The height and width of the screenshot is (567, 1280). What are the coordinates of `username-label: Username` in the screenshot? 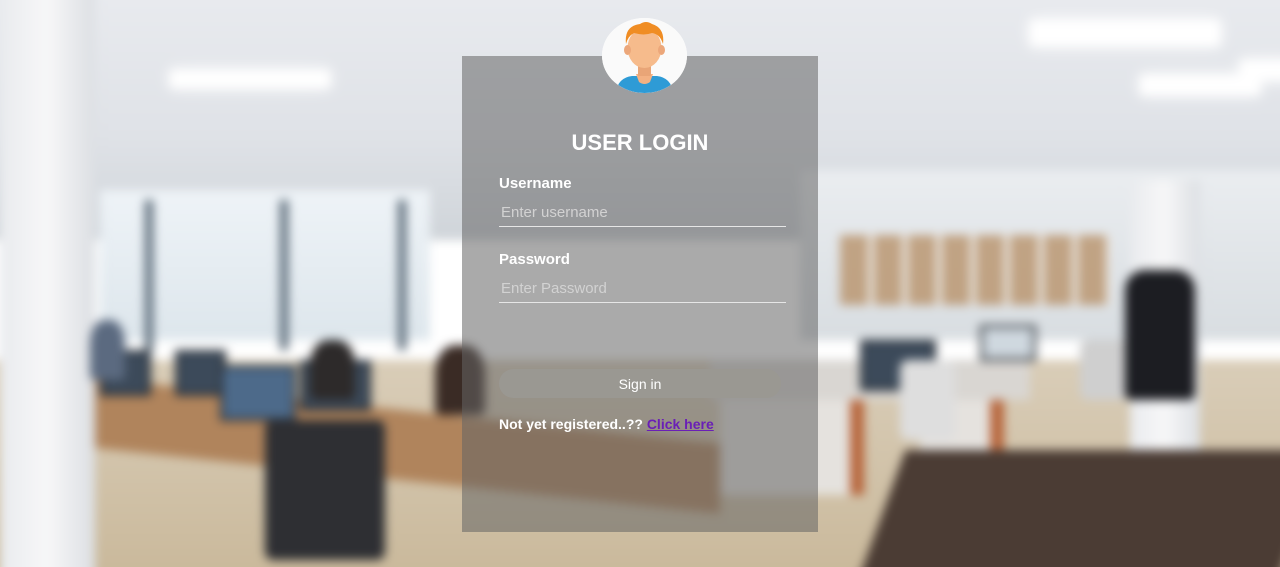 It's located at (535, 183).